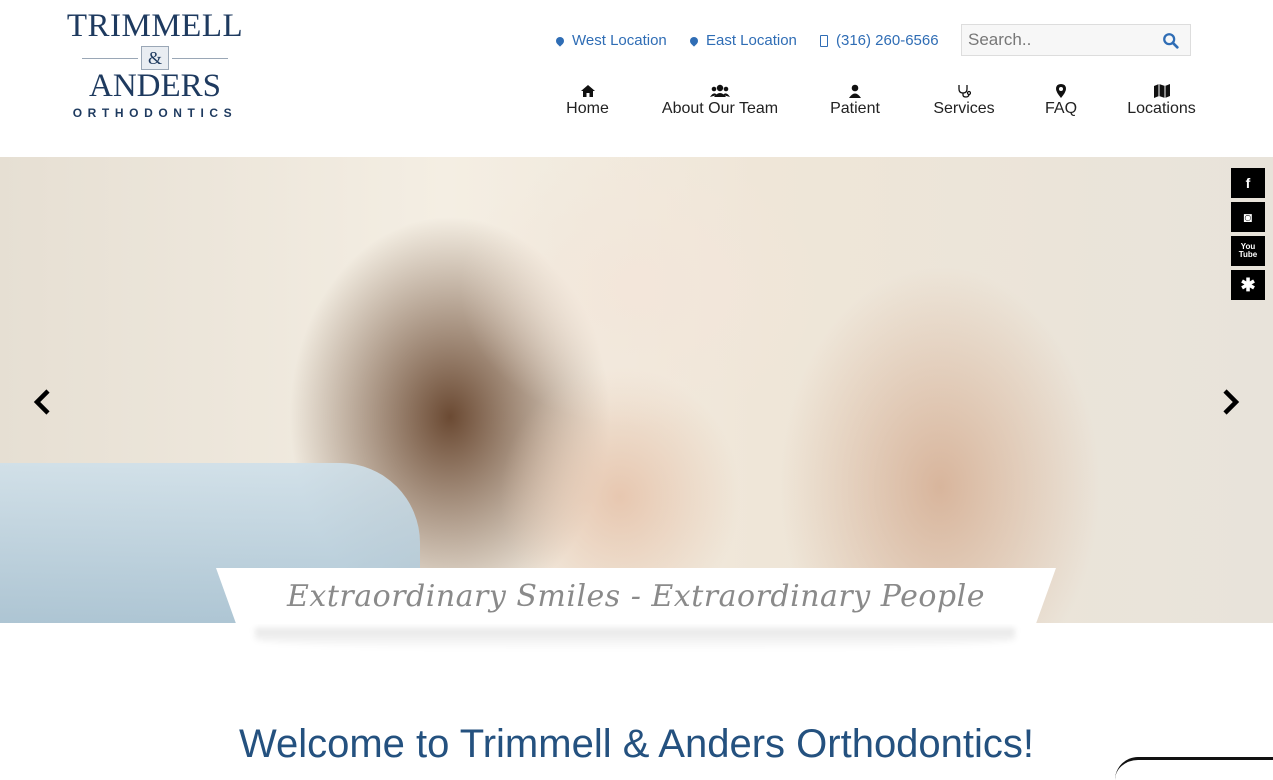 This screenshot has height=780, width=1273. I want to click on nav-item-faq: FAQ, so click(1061, 101).